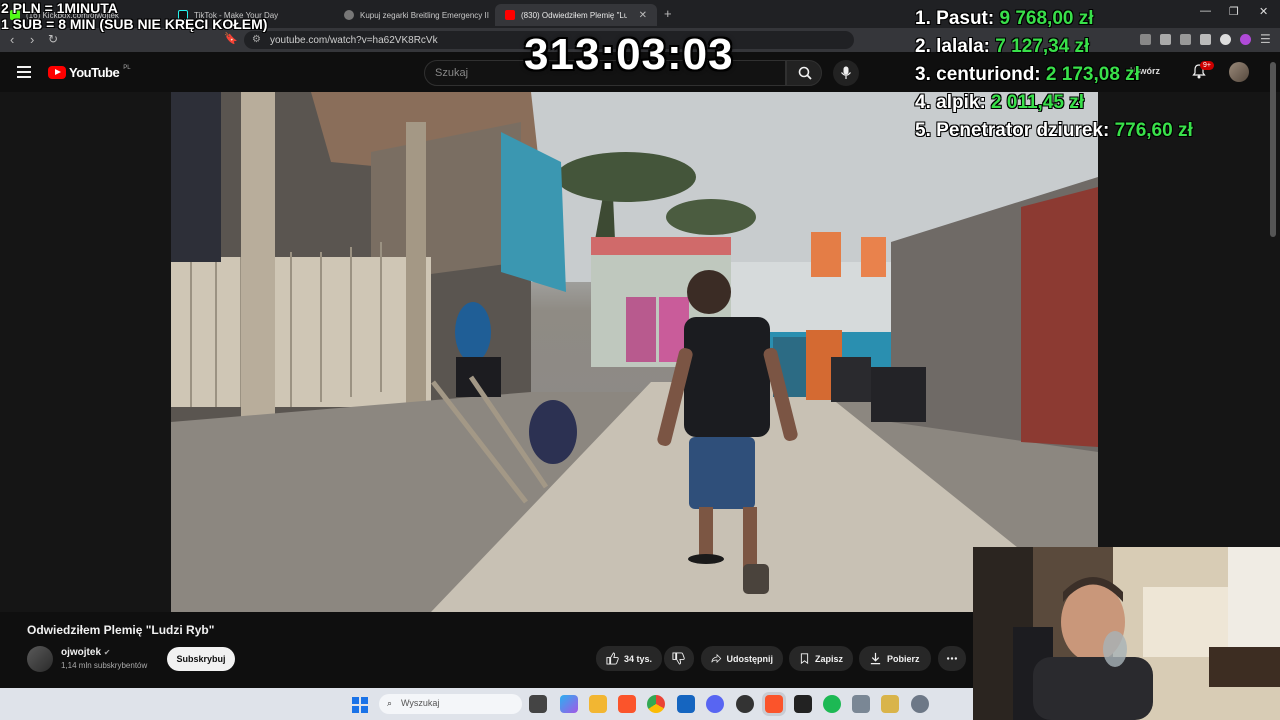 The image size is (1280, 720). What do you see at coordinates (81, 652) in the screenshot?
I see `channel-name-text: ojwojtek` at bounding box center [81, 652].